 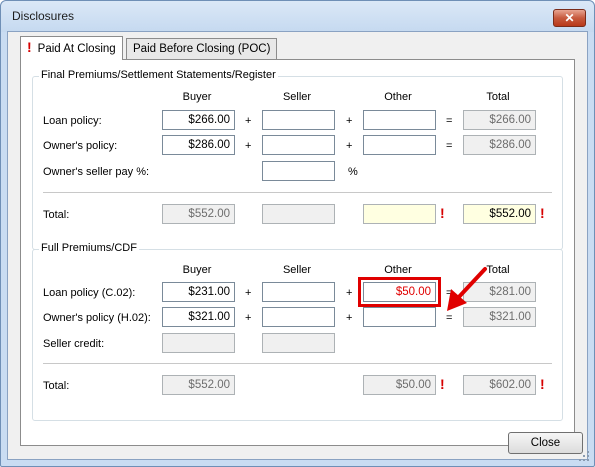 What do you see at coordinates (353, 172) in the screenshot?
I see `percent-suffix: %` at bounding box center [353, 172].